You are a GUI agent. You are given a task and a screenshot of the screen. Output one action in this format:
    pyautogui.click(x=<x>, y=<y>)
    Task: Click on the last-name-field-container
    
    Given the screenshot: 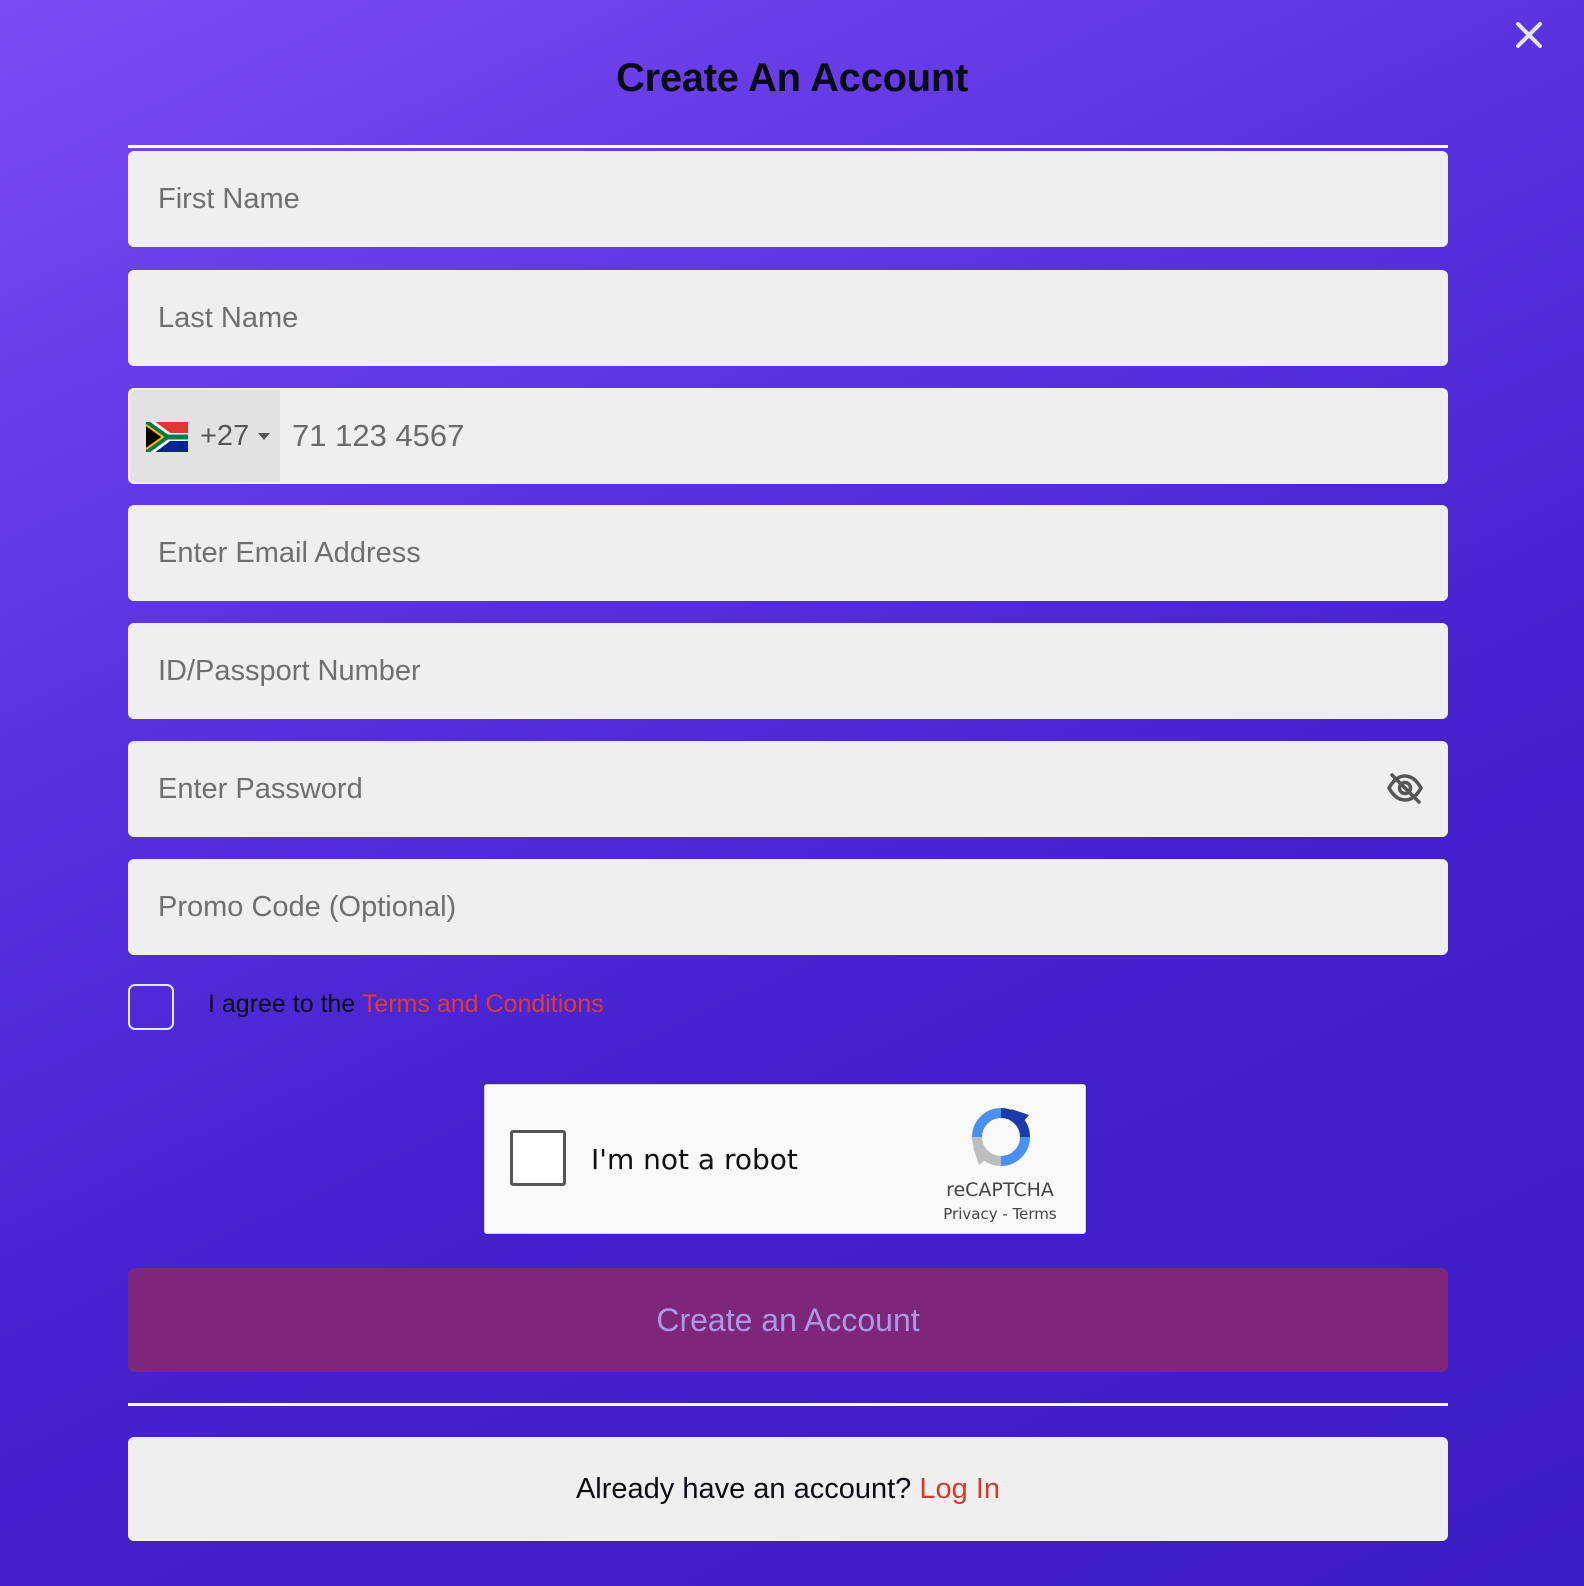 What is the action you would take?
    pyautogui.click(x=788, y=318)
    